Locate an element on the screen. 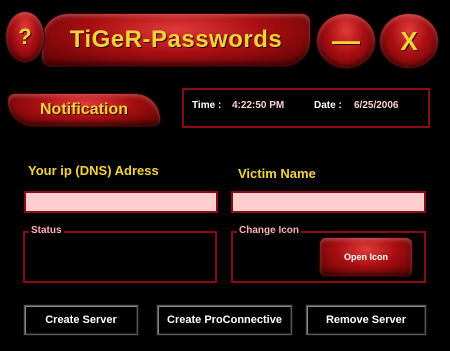 The height and width of the screenshot is (351, 450). app-title: TiGeR-Passwords is located at coordinates (176, 39).